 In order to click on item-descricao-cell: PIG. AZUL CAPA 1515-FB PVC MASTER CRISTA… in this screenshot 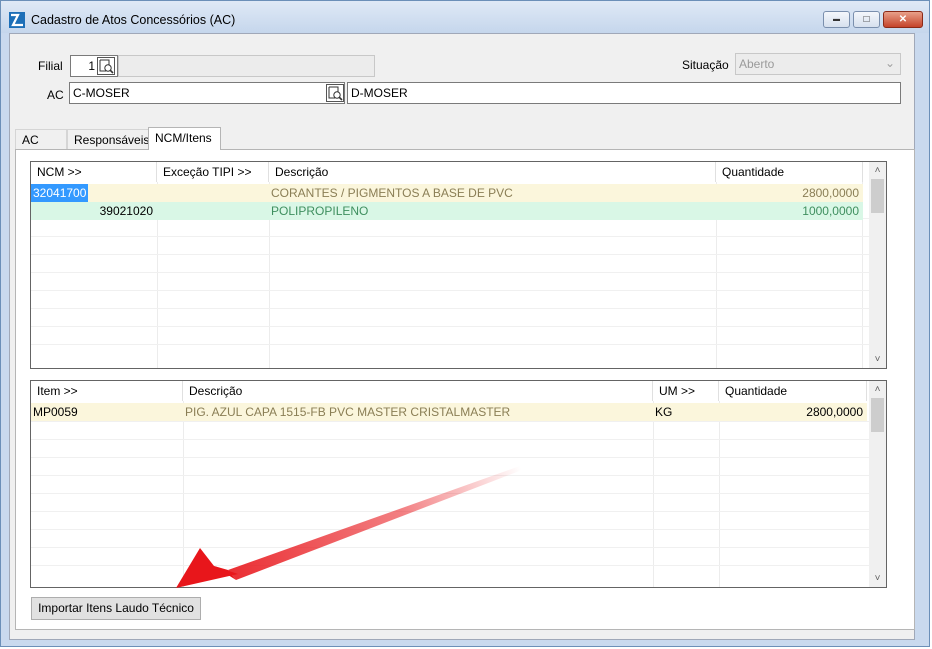, I will do `click(347, 412)`.